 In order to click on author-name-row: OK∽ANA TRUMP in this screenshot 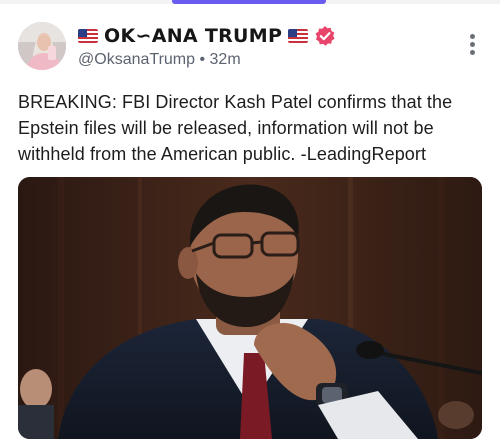, I will do `click(207, 36)`.